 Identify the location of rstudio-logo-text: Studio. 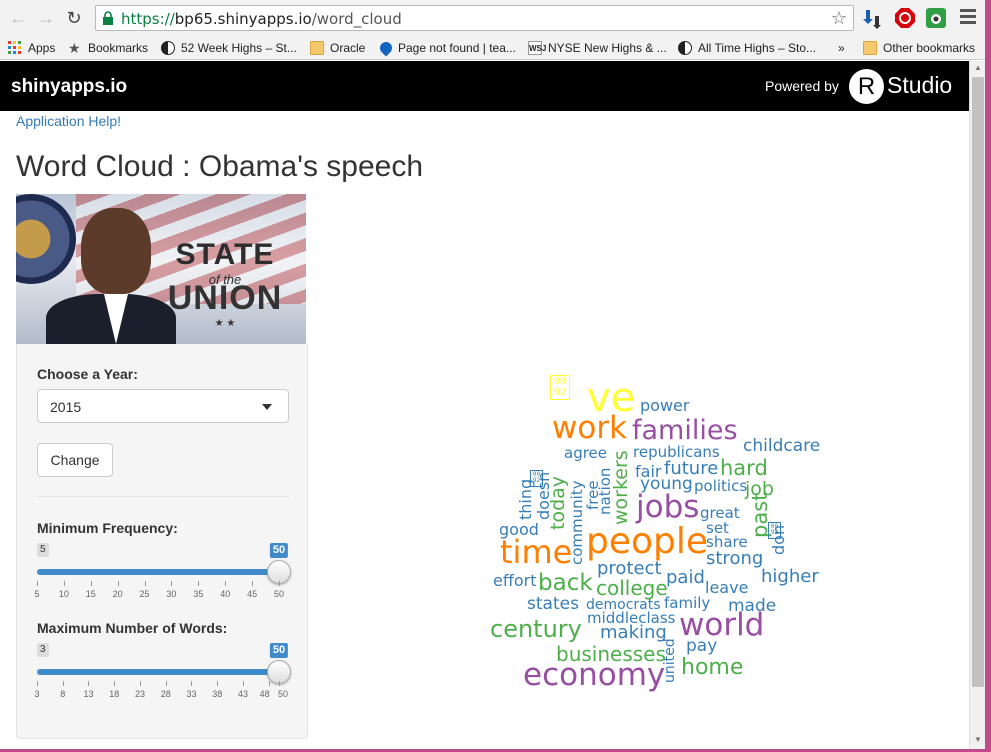
(919, 85).